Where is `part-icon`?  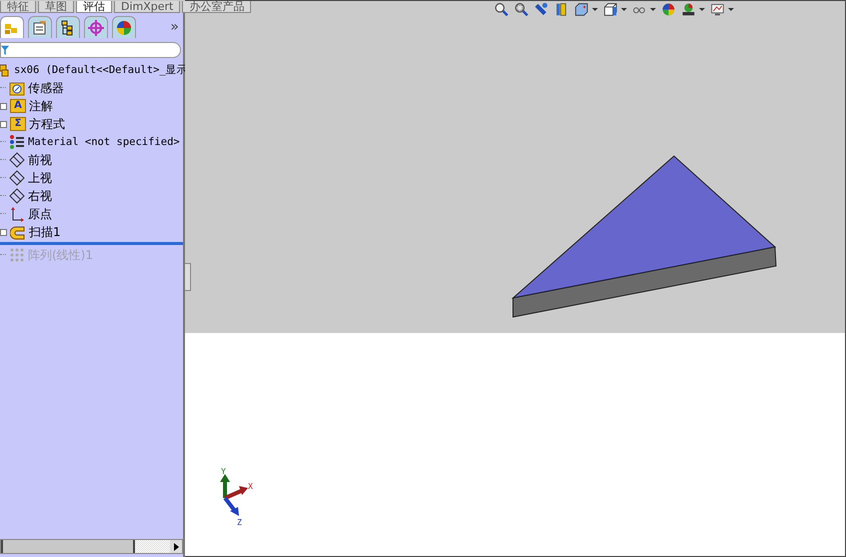
part-icon is located at coordinates (5, 70).